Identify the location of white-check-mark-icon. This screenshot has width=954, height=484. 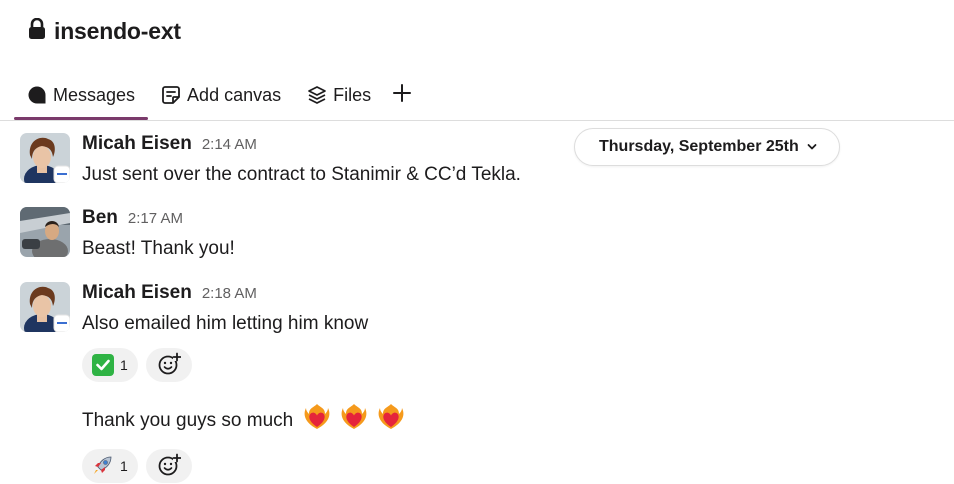
(103, 365).